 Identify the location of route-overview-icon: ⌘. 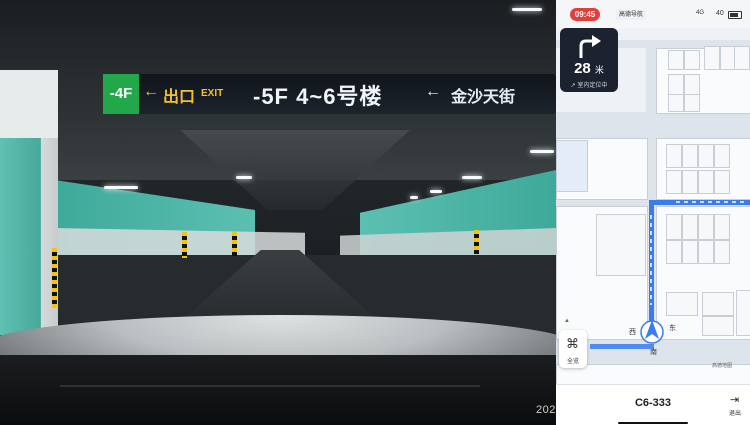
(572, 343).